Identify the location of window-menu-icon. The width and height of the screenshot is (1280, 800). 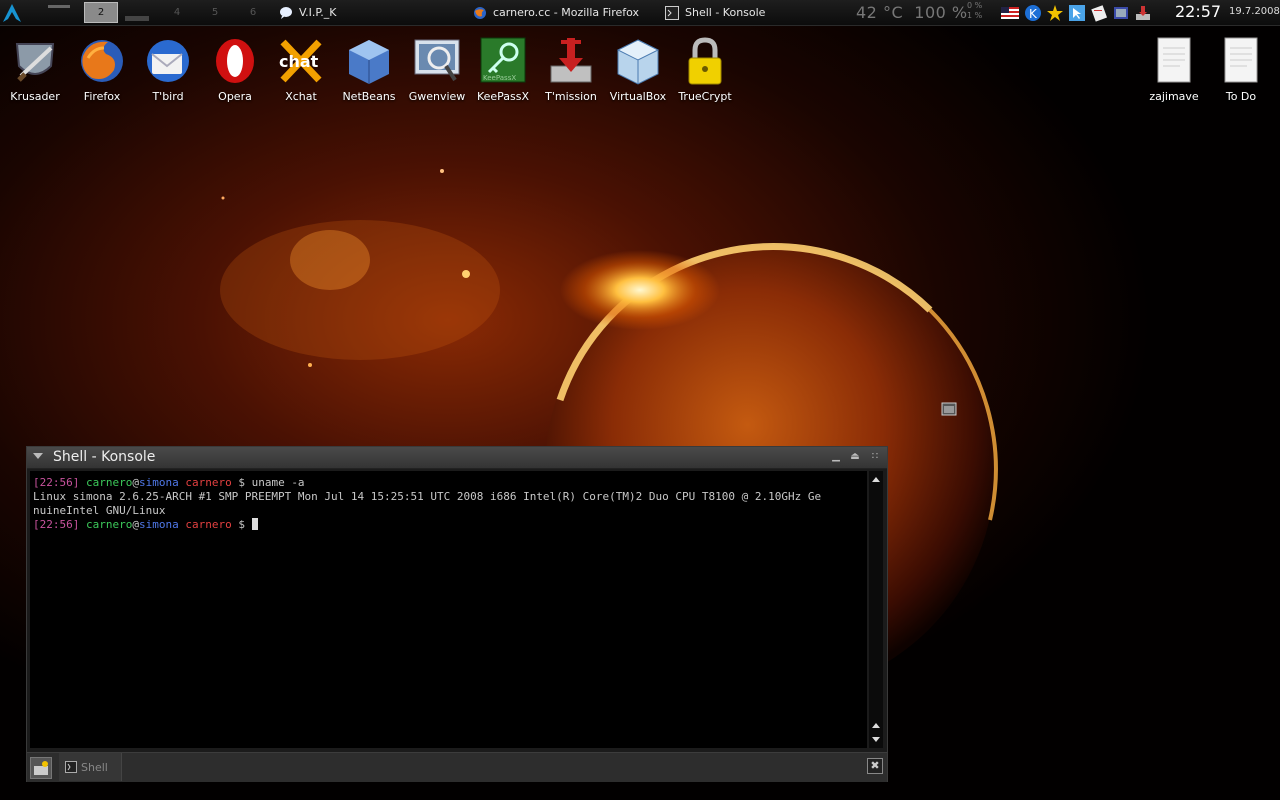
(38, 456).